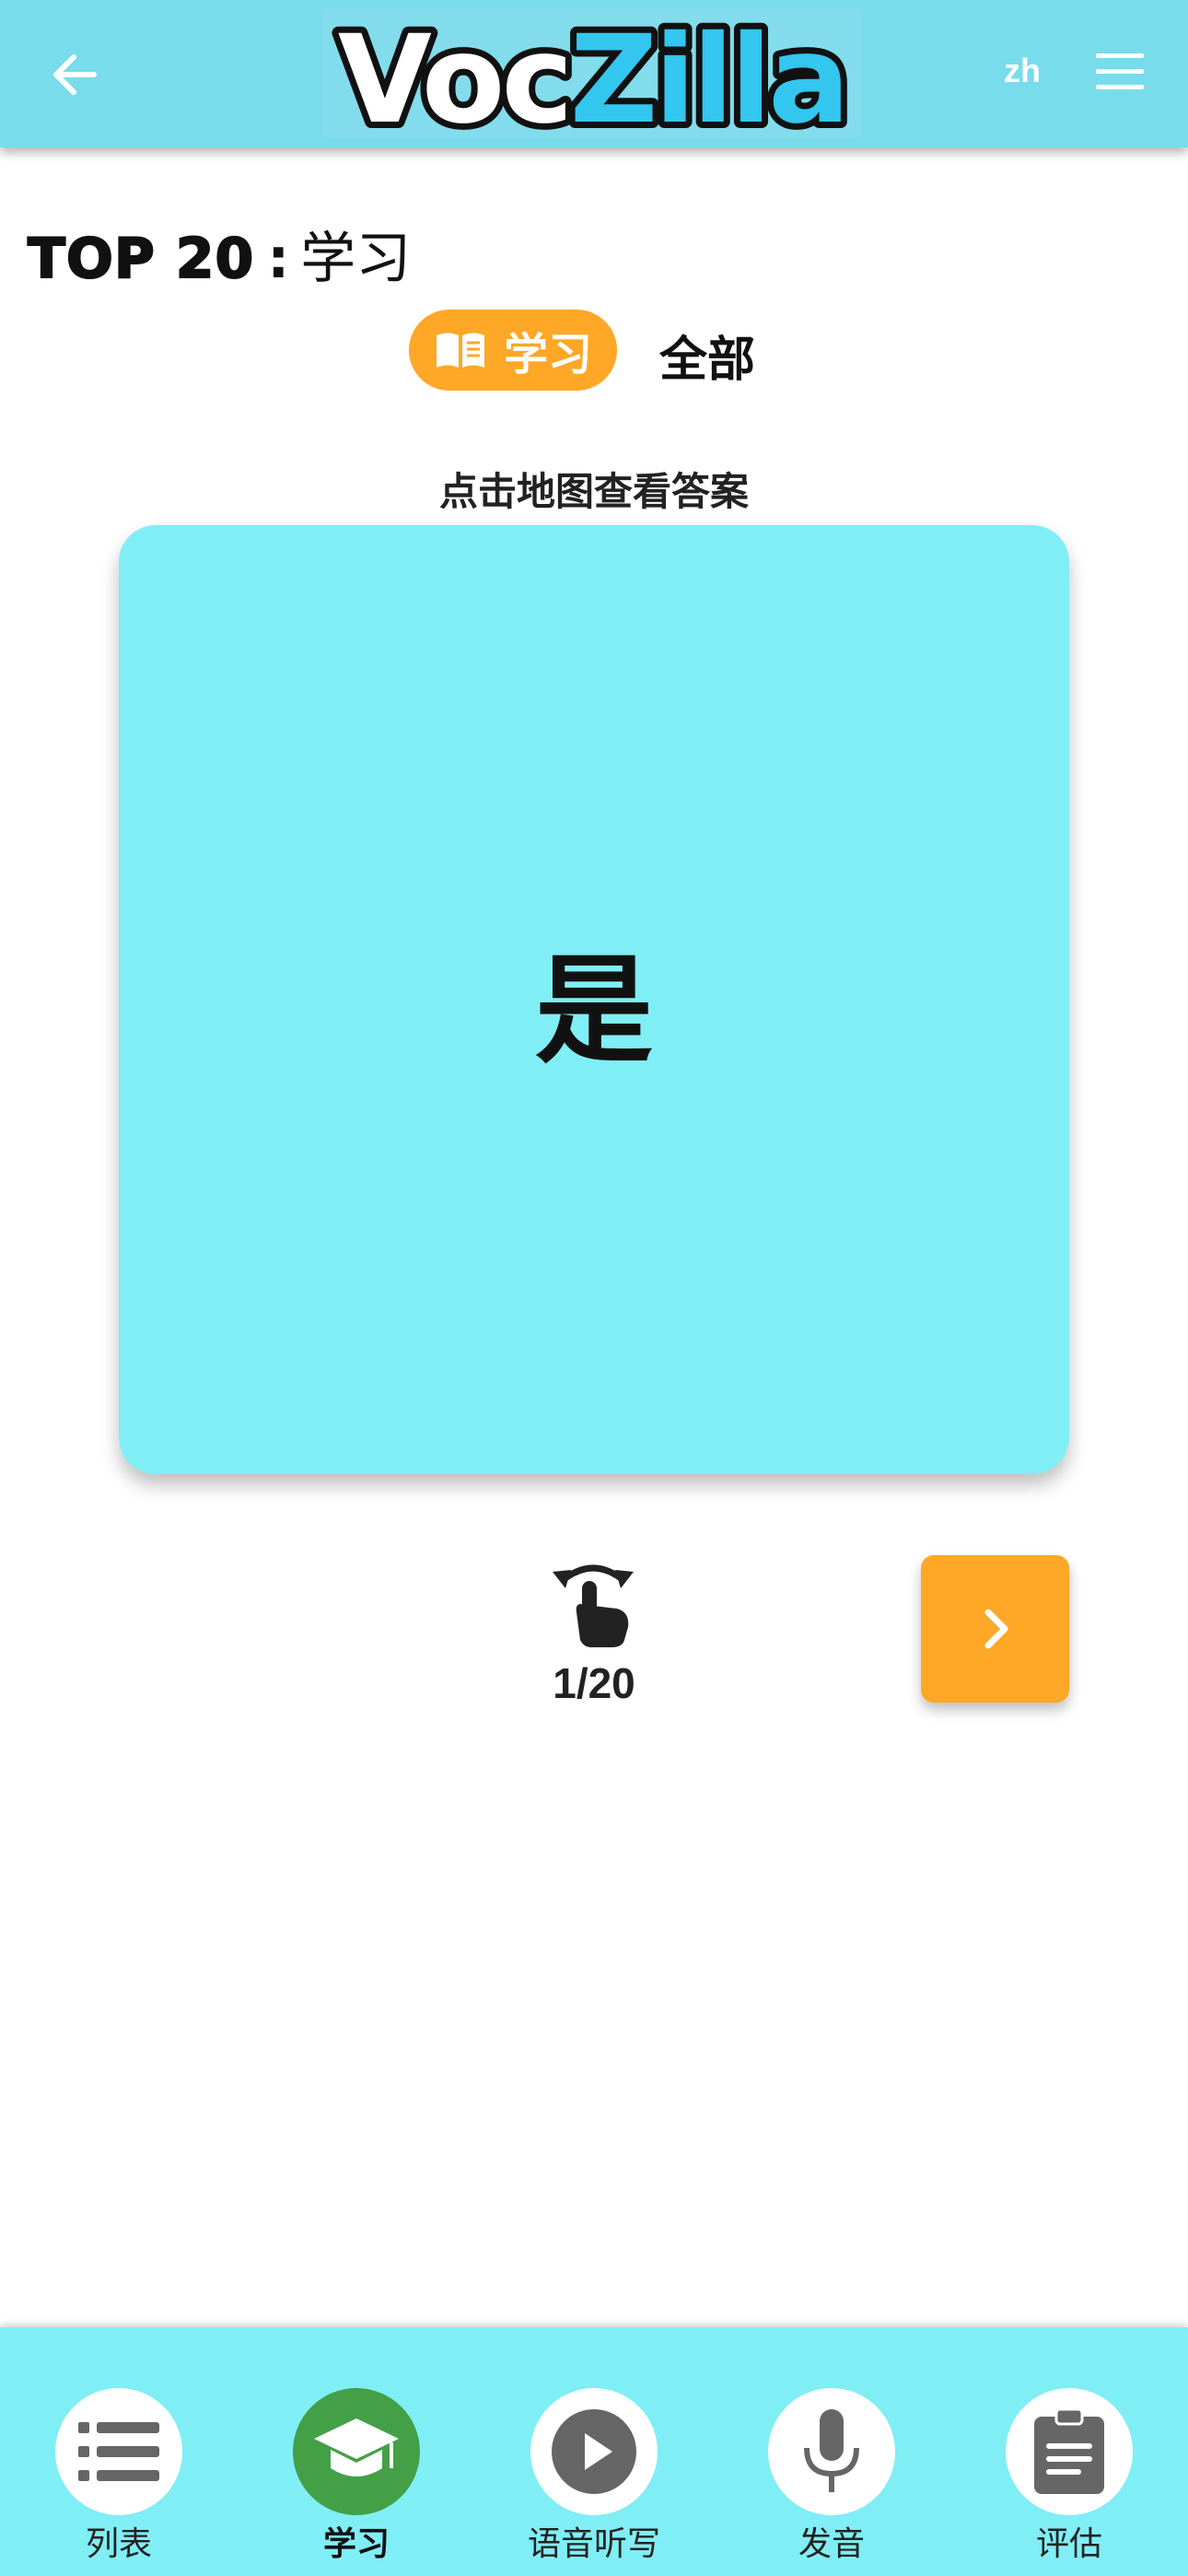  Describe the element at coordinates (707, 355) in the screenshot. I see `mode-all-button: 全部` at that location.